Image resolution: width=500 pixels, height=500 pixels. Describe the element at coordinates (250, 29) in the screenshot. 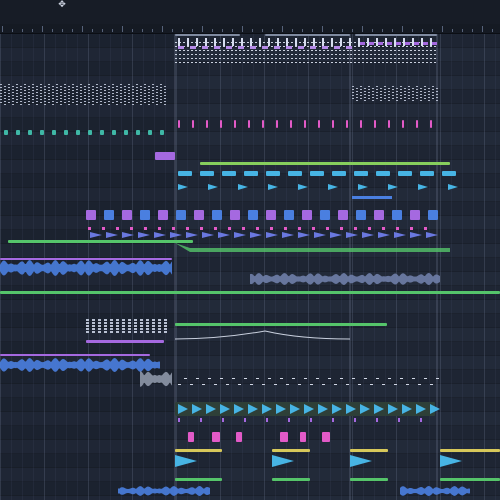

I see `timeline-ruler` at that location.